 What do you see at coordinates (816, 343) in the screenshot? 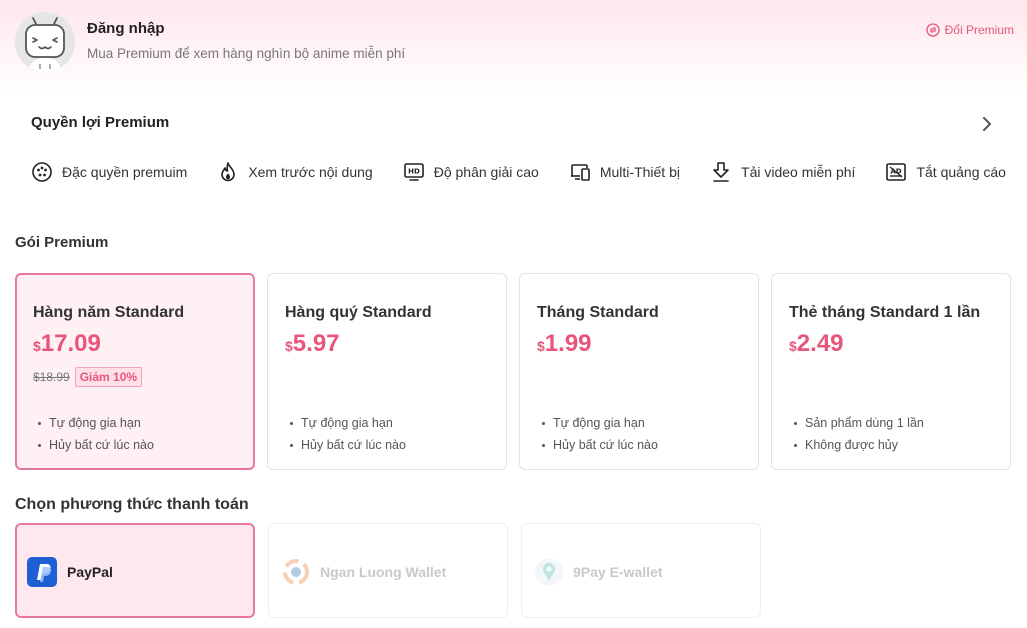
I see `plan-price: $2.49` at bounding box center [816, 343].